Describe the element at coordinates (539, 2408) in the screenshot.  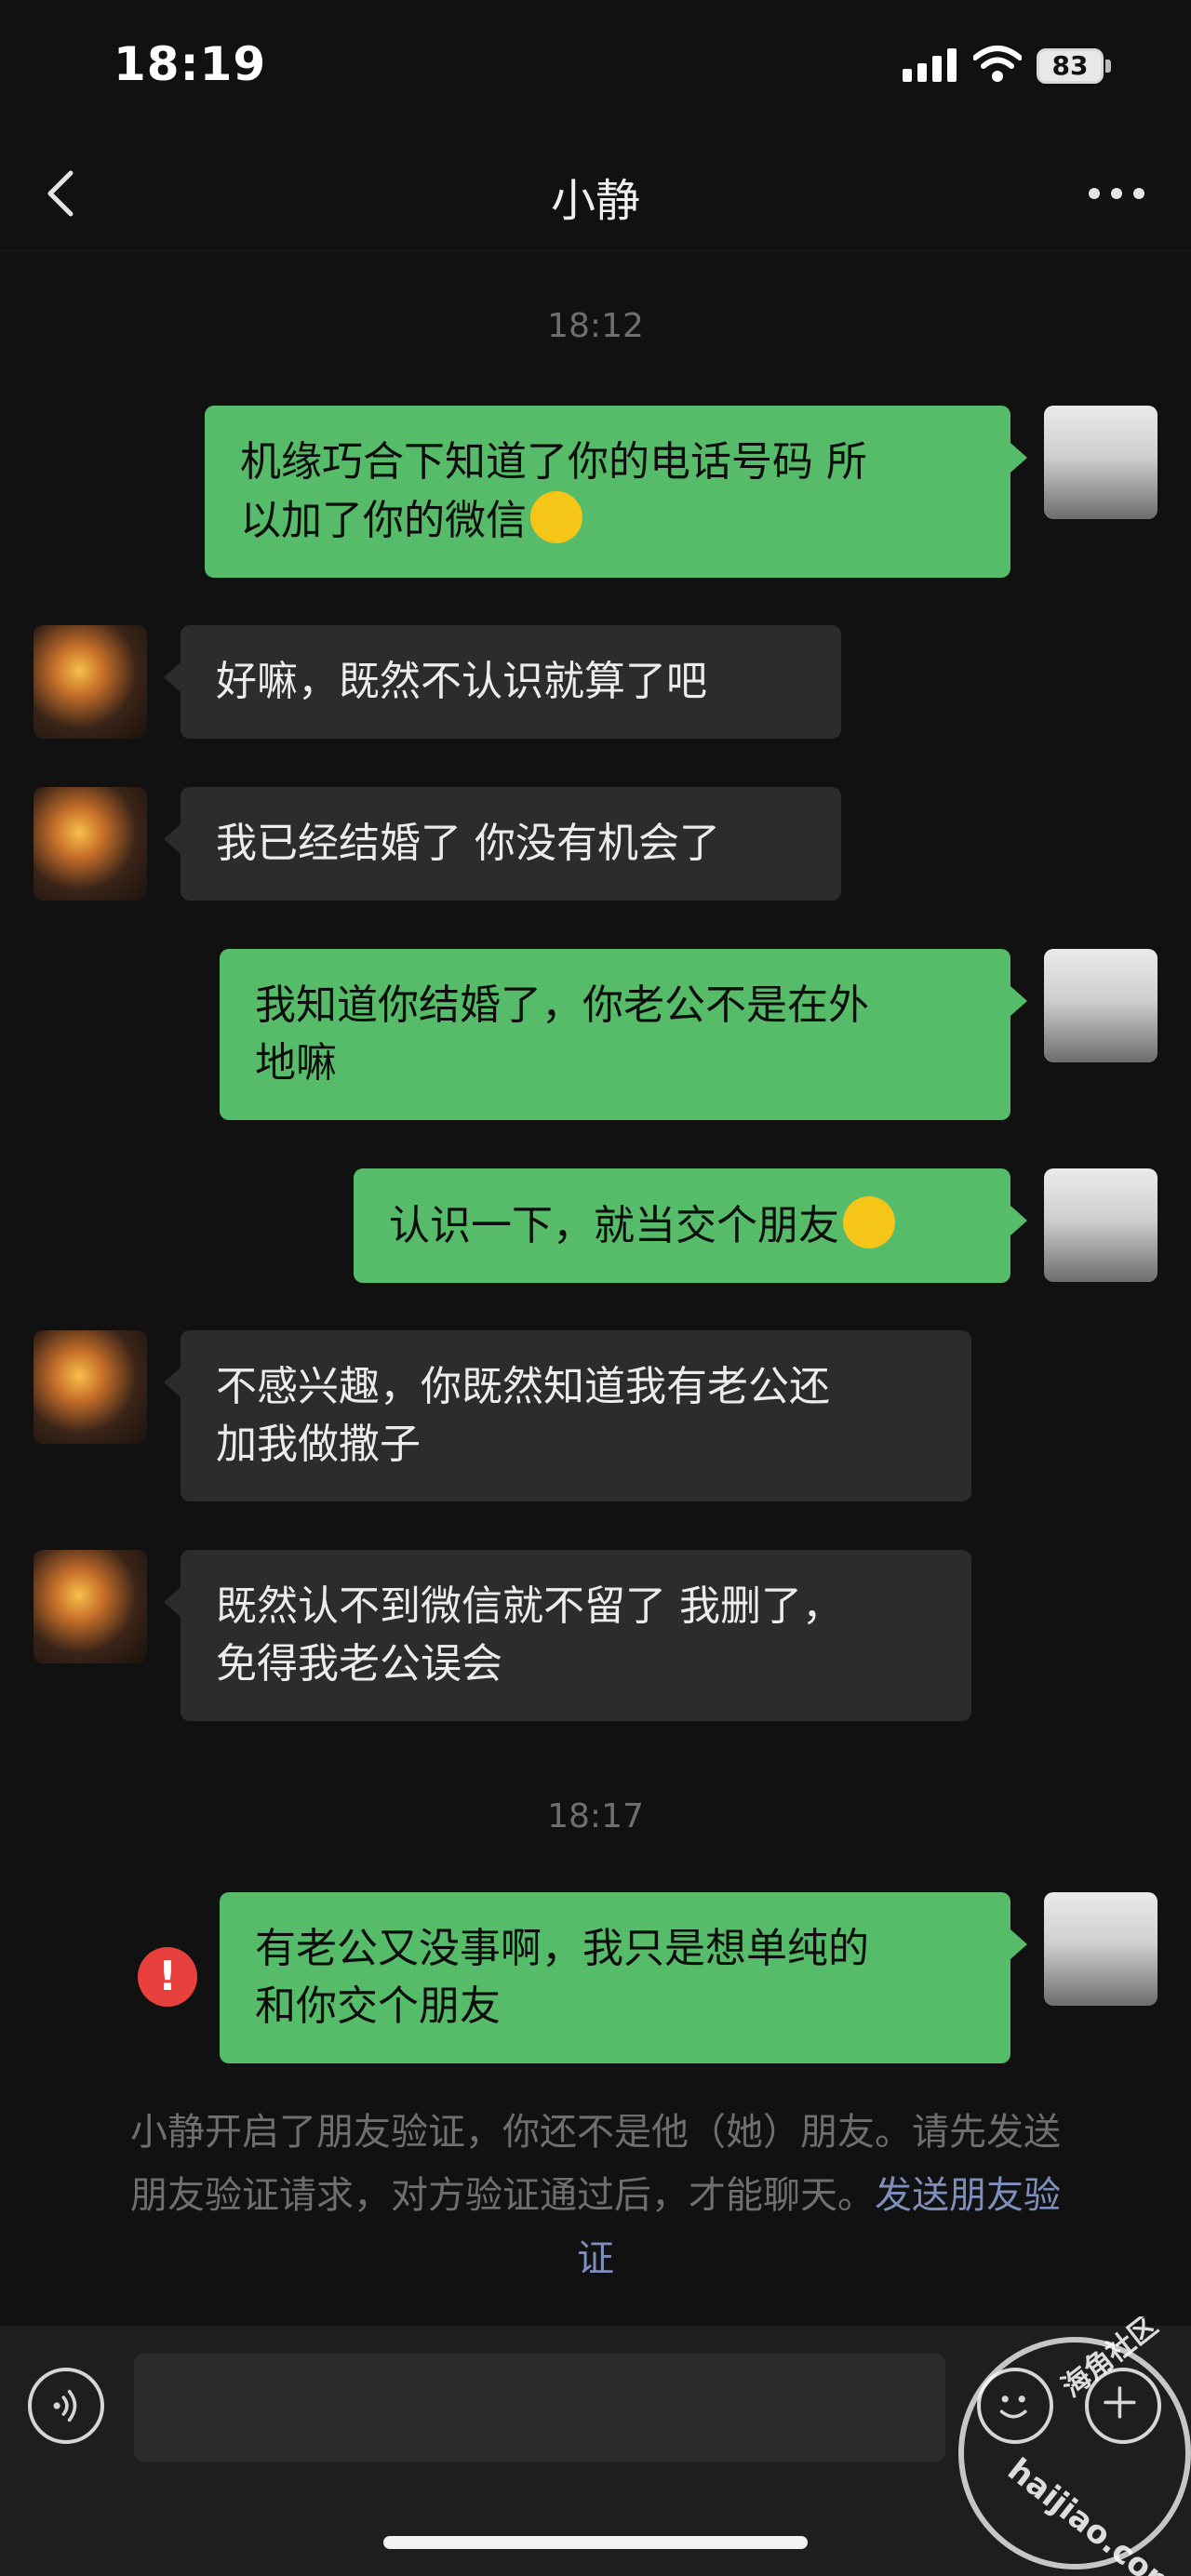
I see `message-input` at that location.